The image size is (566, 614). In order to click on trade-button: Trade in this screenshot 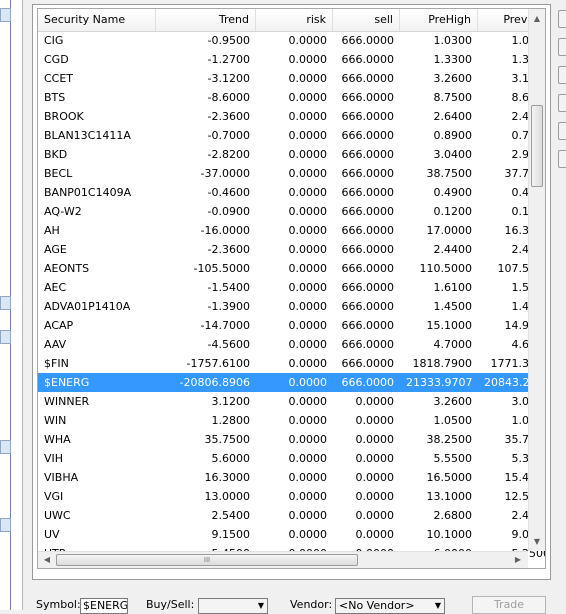, I will do `click(509, 605)`.